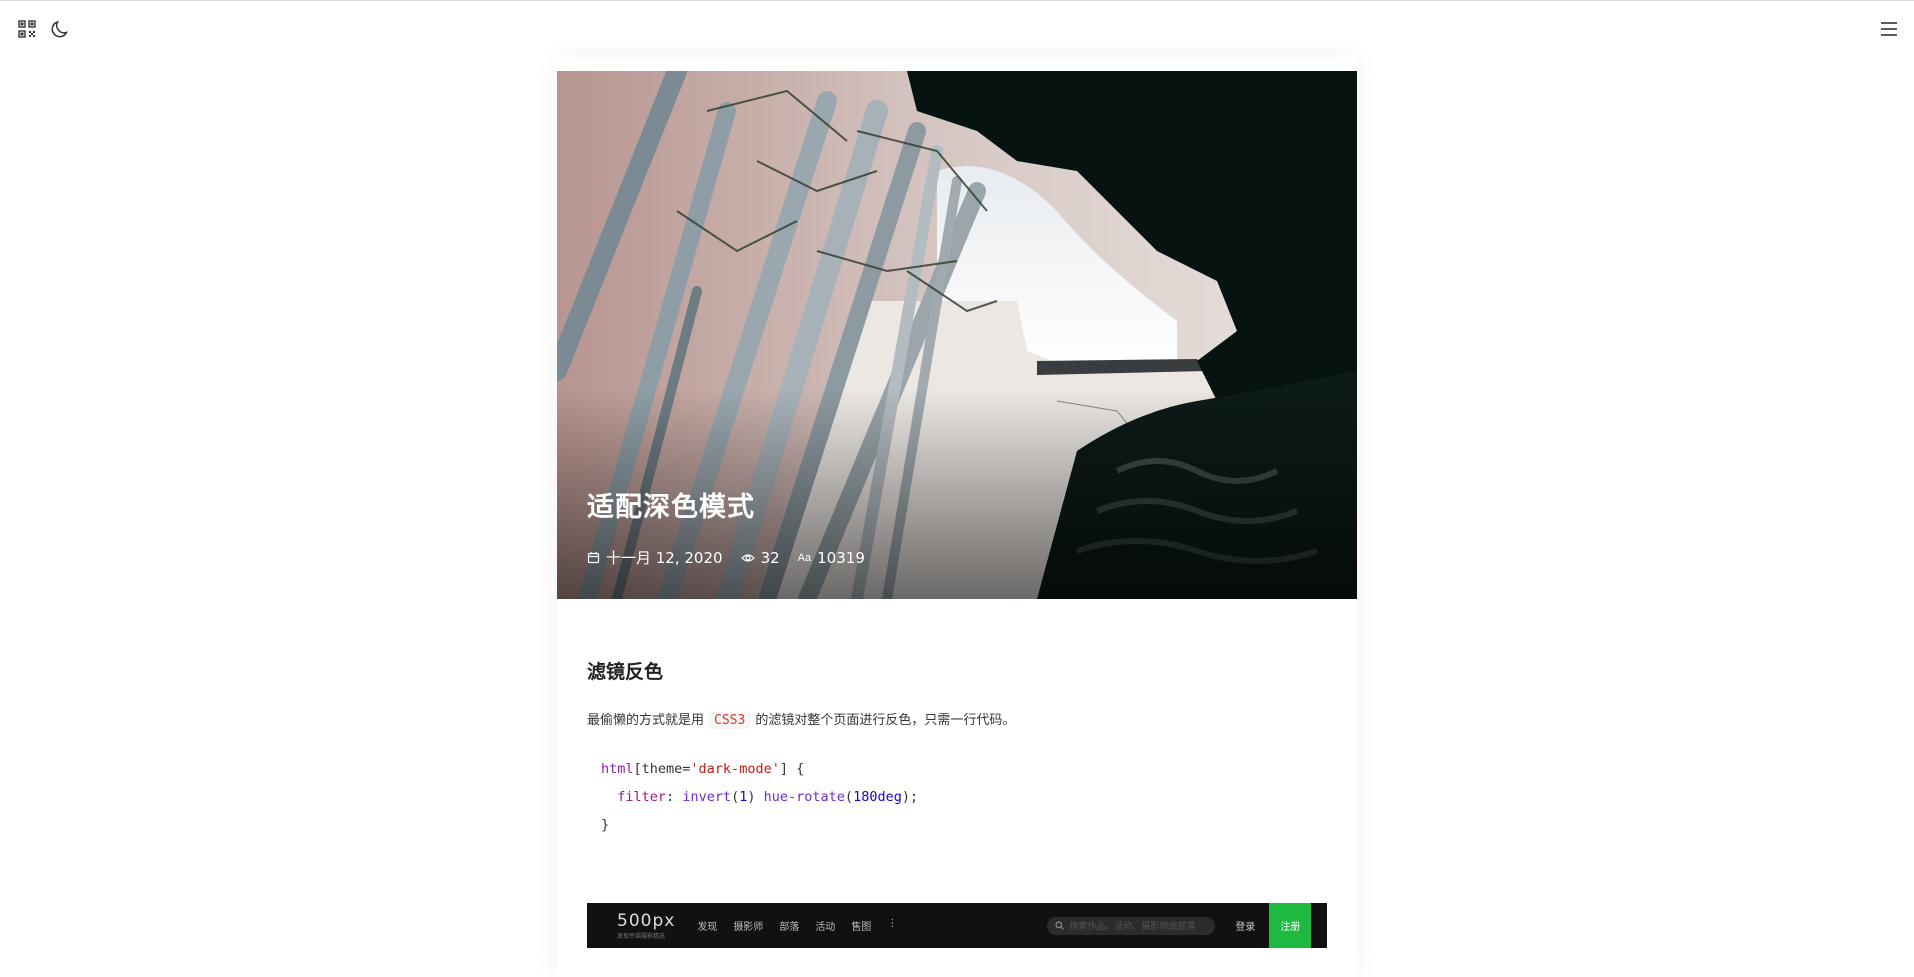  I want to click on preview-login: 登录, so click(1245, 927).